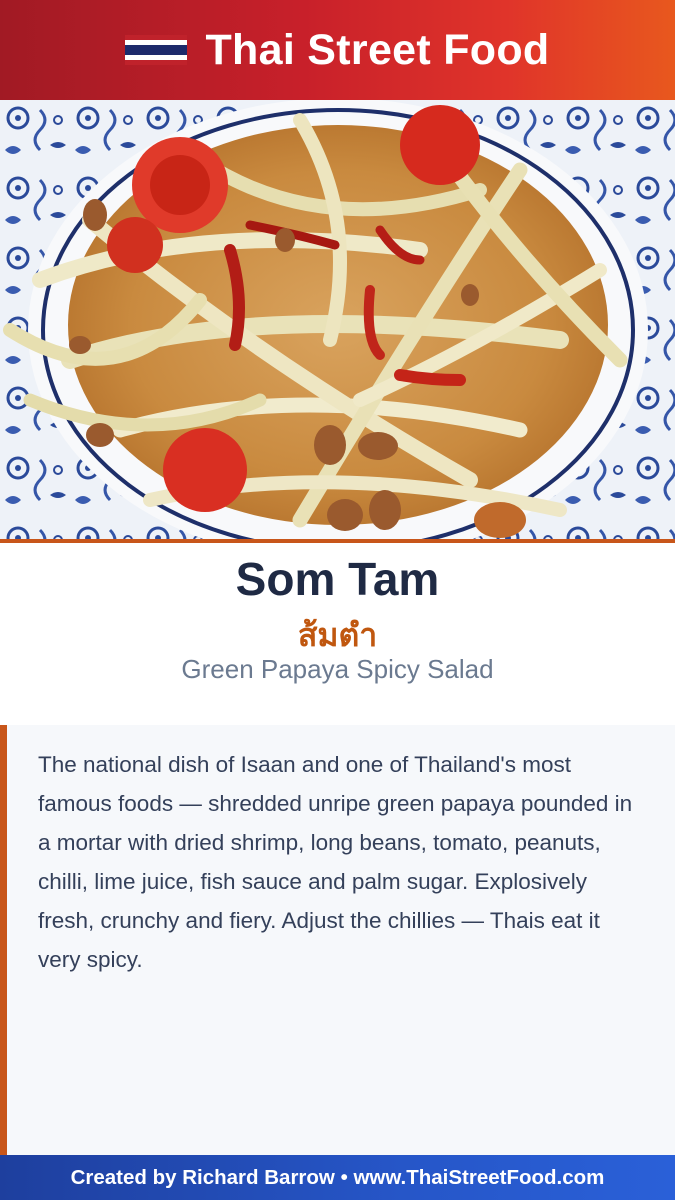 Image resolution: width=675 pixels, height=1200 pixels. Describe the element at coordinates (337, 669) in the screenshot. I see `dish-english-name: Green Papaya Spicy Salad` at that location.